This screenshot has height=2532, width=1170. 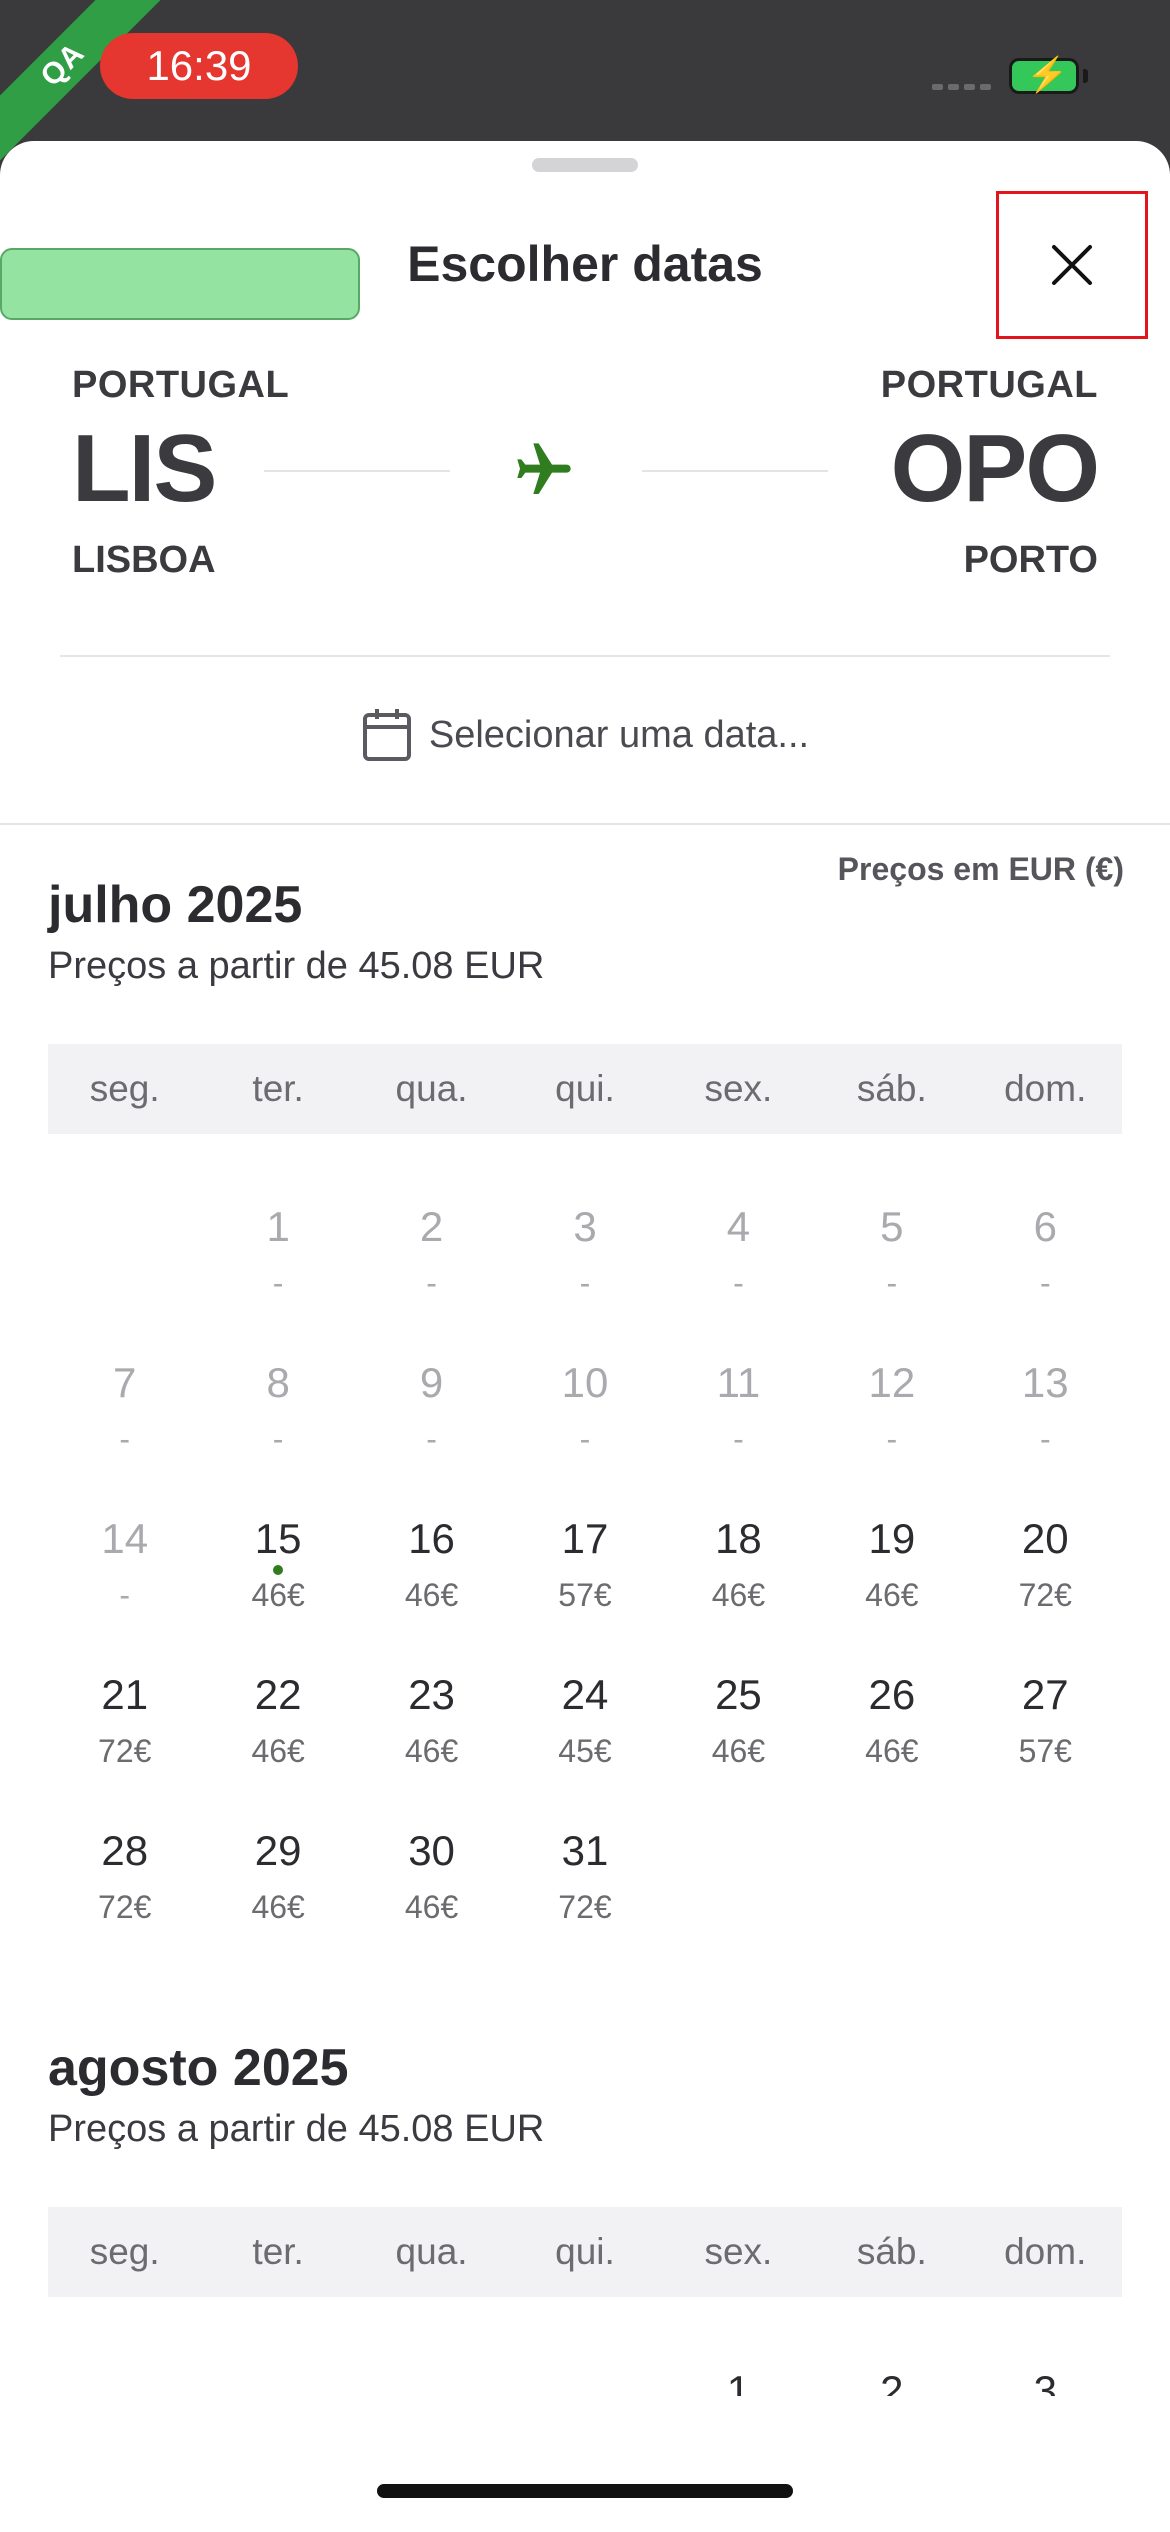 I want to click on calendar-day: 21 72€, so click(x=124, y=1737).